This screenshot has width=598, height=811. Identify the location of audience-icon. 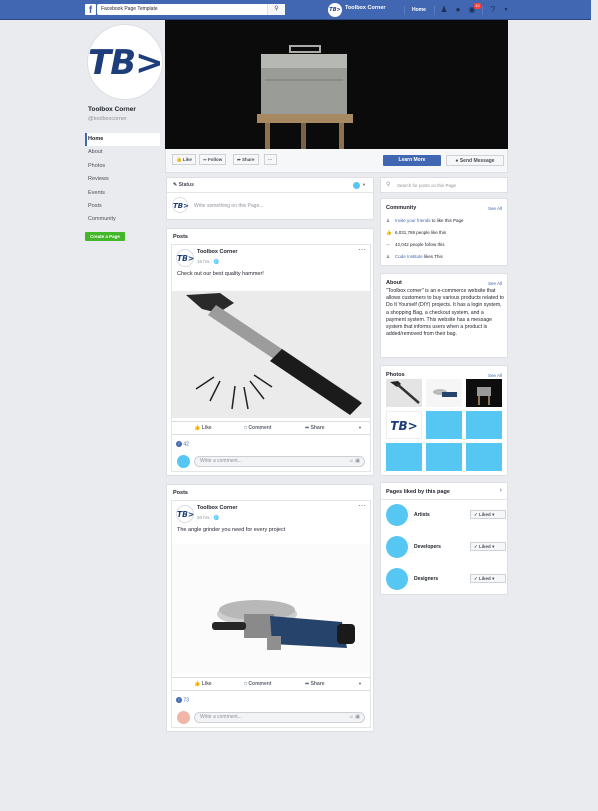
(356, 185).